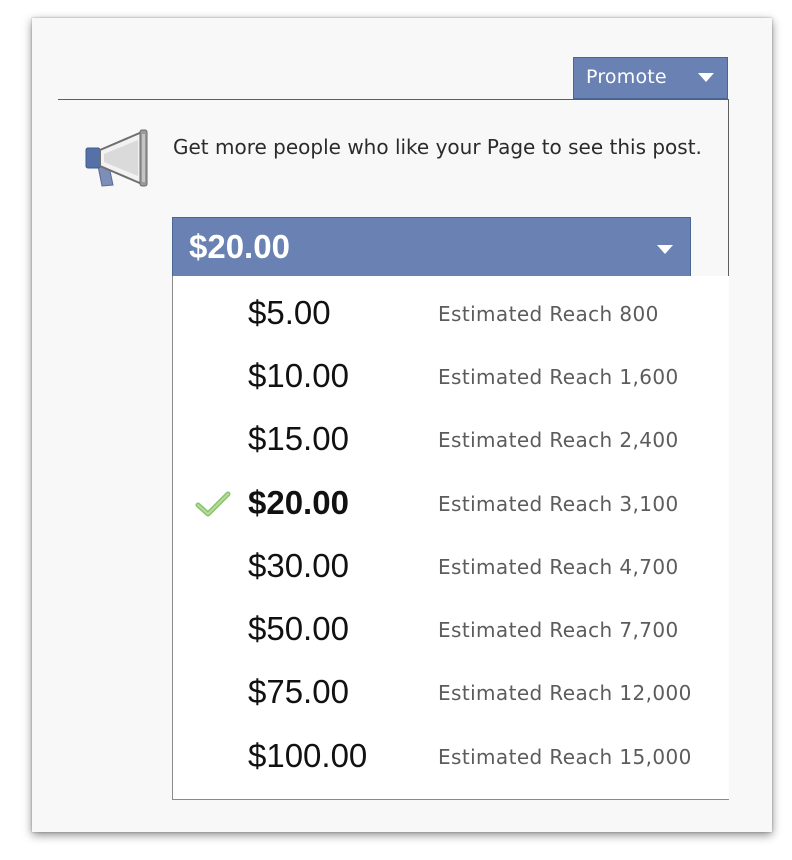  Describe the element at coordinates (558, 440) in the screenshot. I see `option-reach: Estimated Reach 2,400` at that location.